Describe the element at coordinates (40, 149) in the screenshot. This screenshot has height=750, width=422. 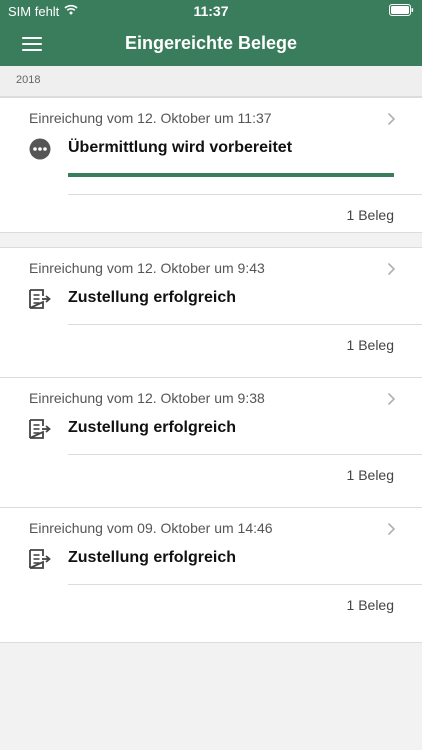
I see `more-dots-icon` at that location.